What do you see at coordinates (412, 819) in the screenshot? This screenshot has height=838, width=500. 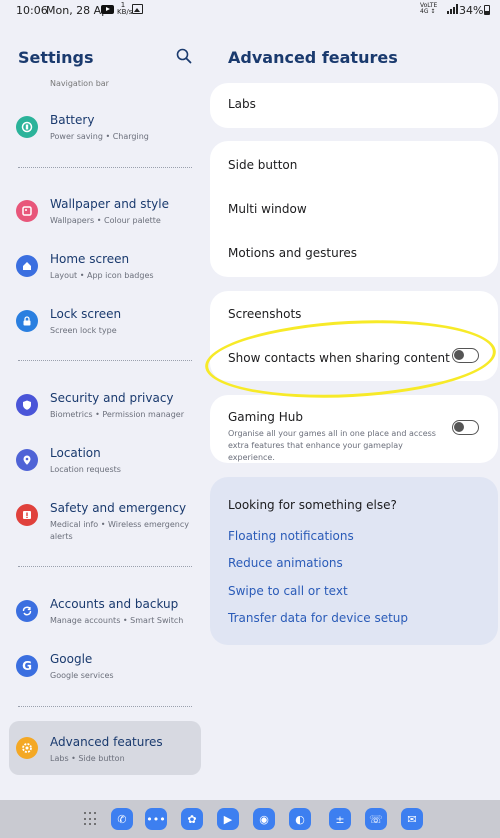 I see `mail-icon: ✉` at bounding box center [412, 819].